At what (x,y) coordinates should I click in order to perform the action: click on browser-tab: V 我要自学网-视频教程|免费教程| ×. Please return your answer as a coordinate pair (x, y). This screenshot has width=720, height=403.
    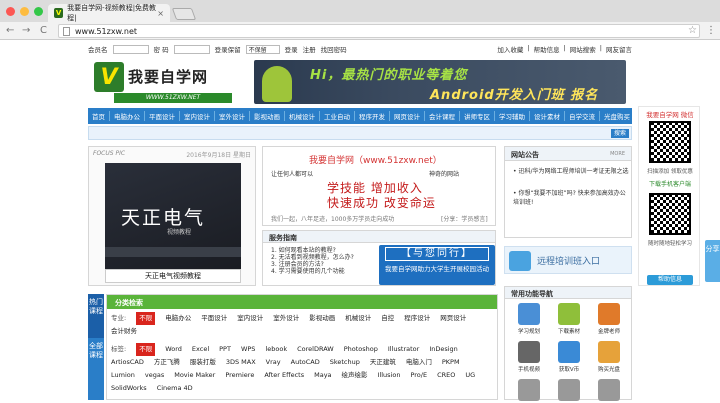
    Looking at the image, I should click on (109, 13).